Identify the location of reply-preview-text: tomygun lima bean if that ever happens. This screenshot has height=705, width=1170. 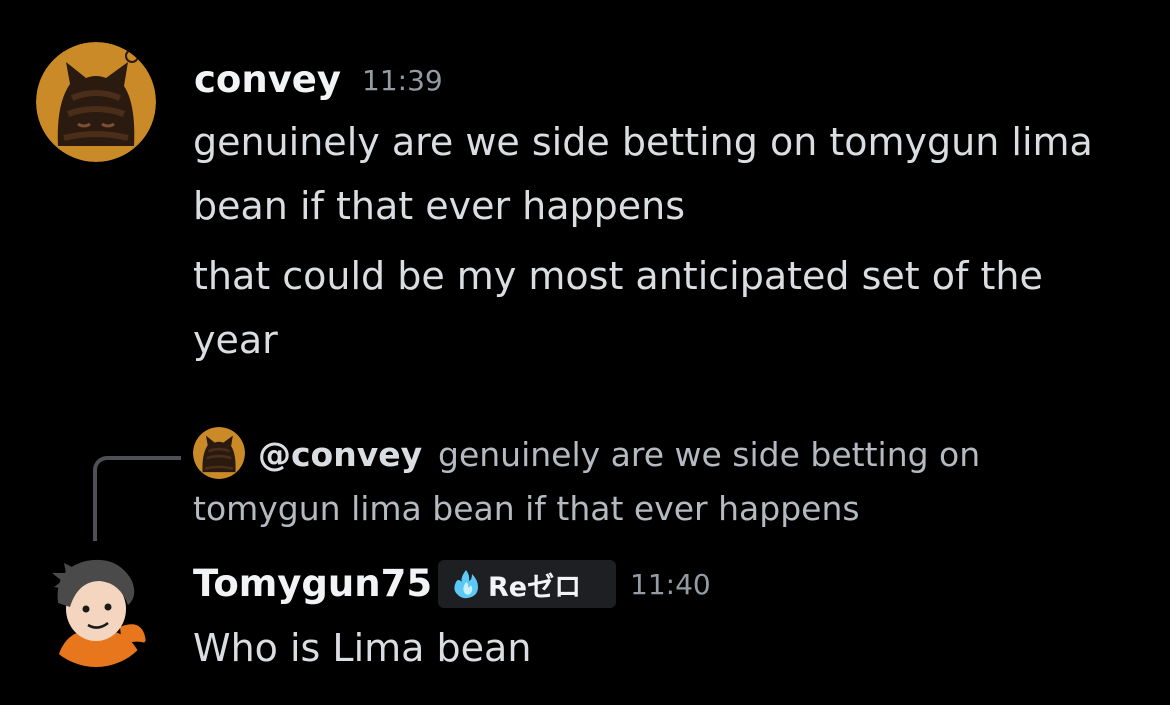
(526, 508).